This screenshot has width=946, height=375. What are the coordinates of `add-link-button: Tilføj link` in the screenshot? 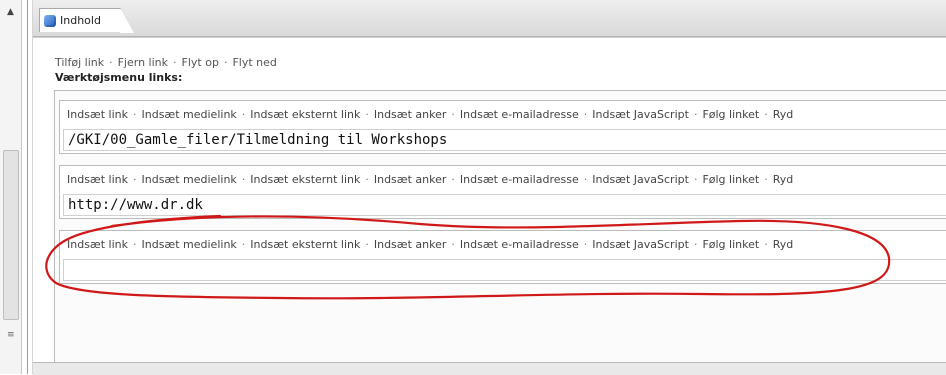 It's located at (79, 62).